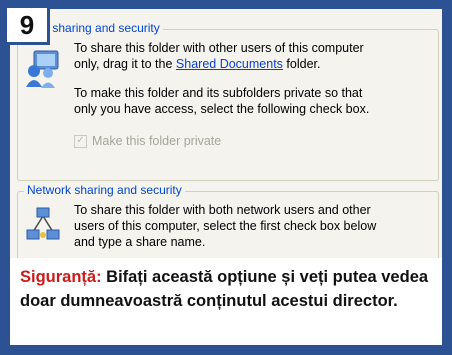 The image size is (452, 355). What do you see at coordinates (229, 64) in the screenshot?
I see `shared-documents-link: Shared Documents` at bounding box center [229, 64].